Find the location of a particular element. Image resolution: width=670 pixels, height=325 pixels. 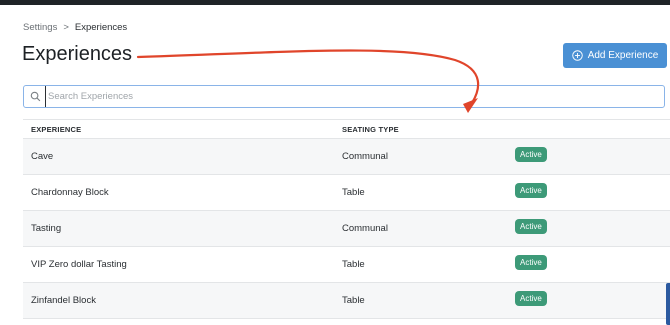

column-header-seating-type: SEATING TYPE is located at coordinates (424, 129).